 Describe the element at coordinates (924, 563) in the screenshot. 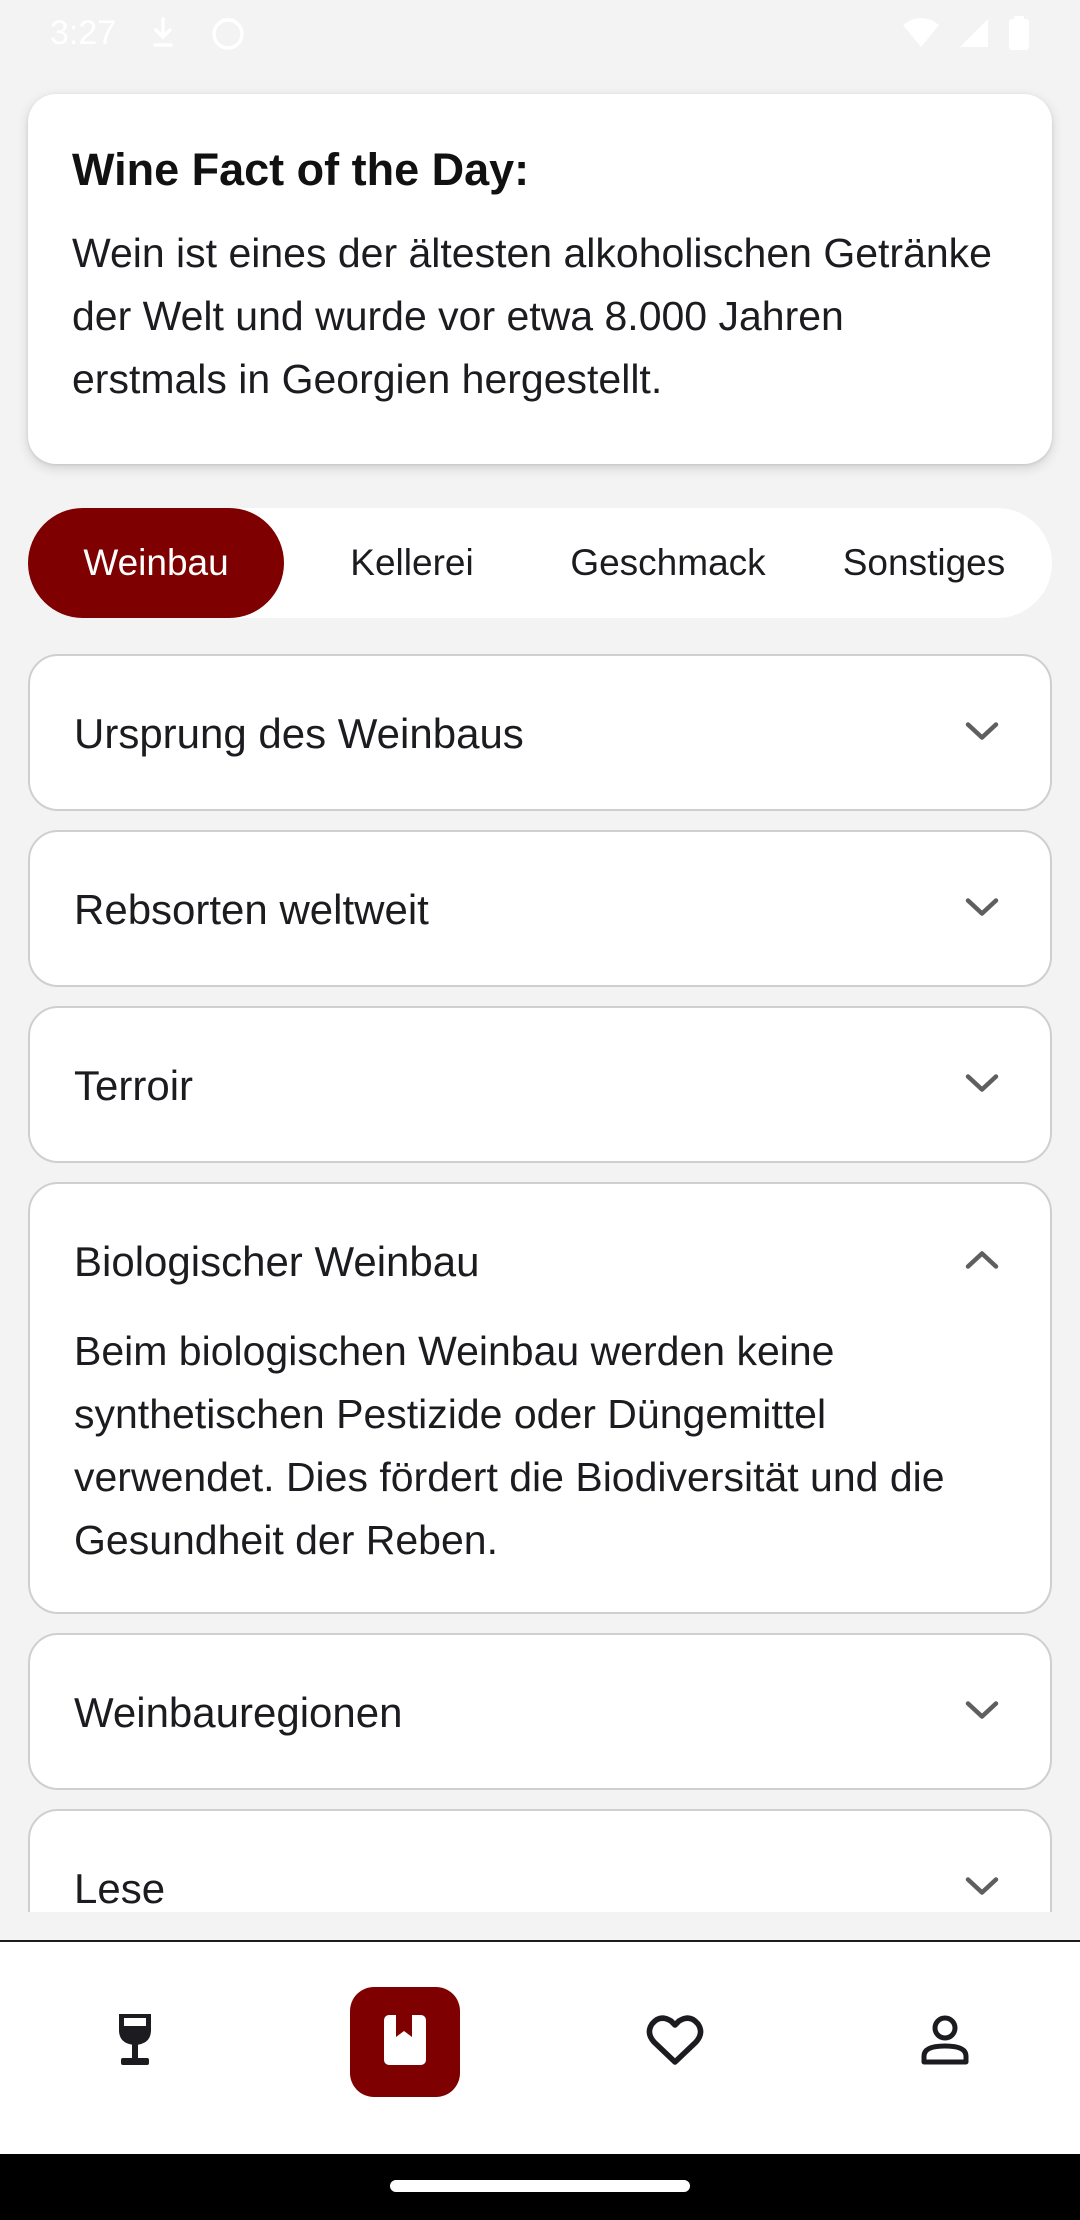

I see `tab-sonstiges: Sonstiges` at that location.